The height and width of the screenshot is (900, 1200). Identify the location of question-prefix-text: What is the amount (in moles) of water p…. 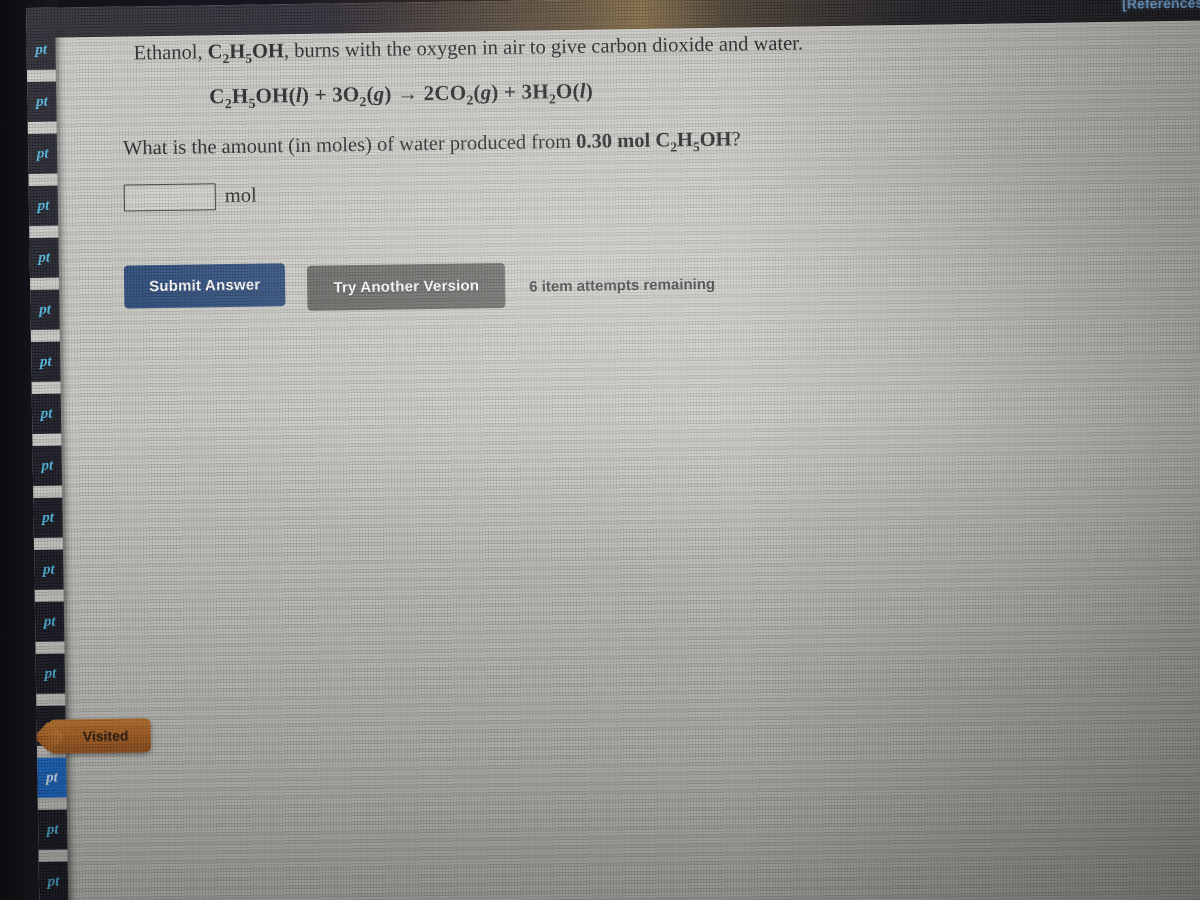
(349, 145).